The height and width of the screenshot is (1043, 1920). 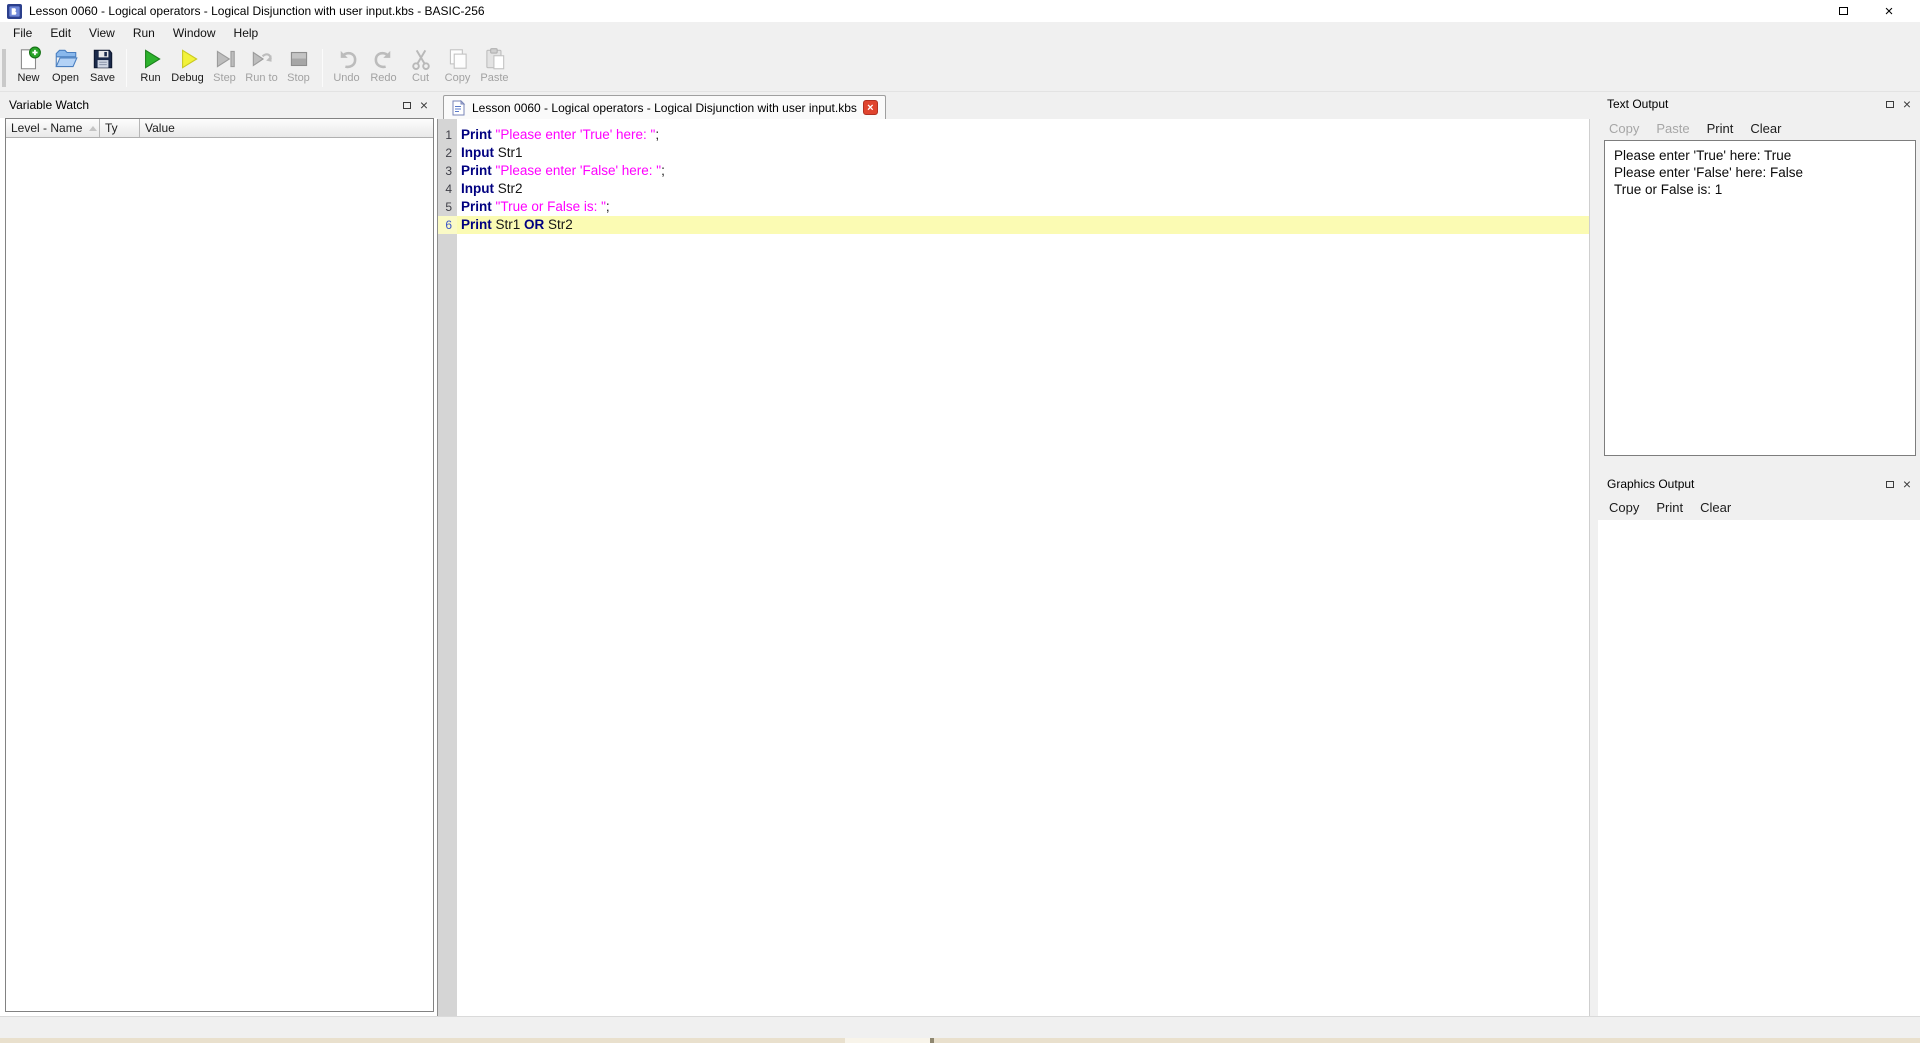 What do you see at coordinates (1708, 172) in the screenshot?
I see `output-line: Please enter 'False' here: False` at bounding box center [1708, 172].